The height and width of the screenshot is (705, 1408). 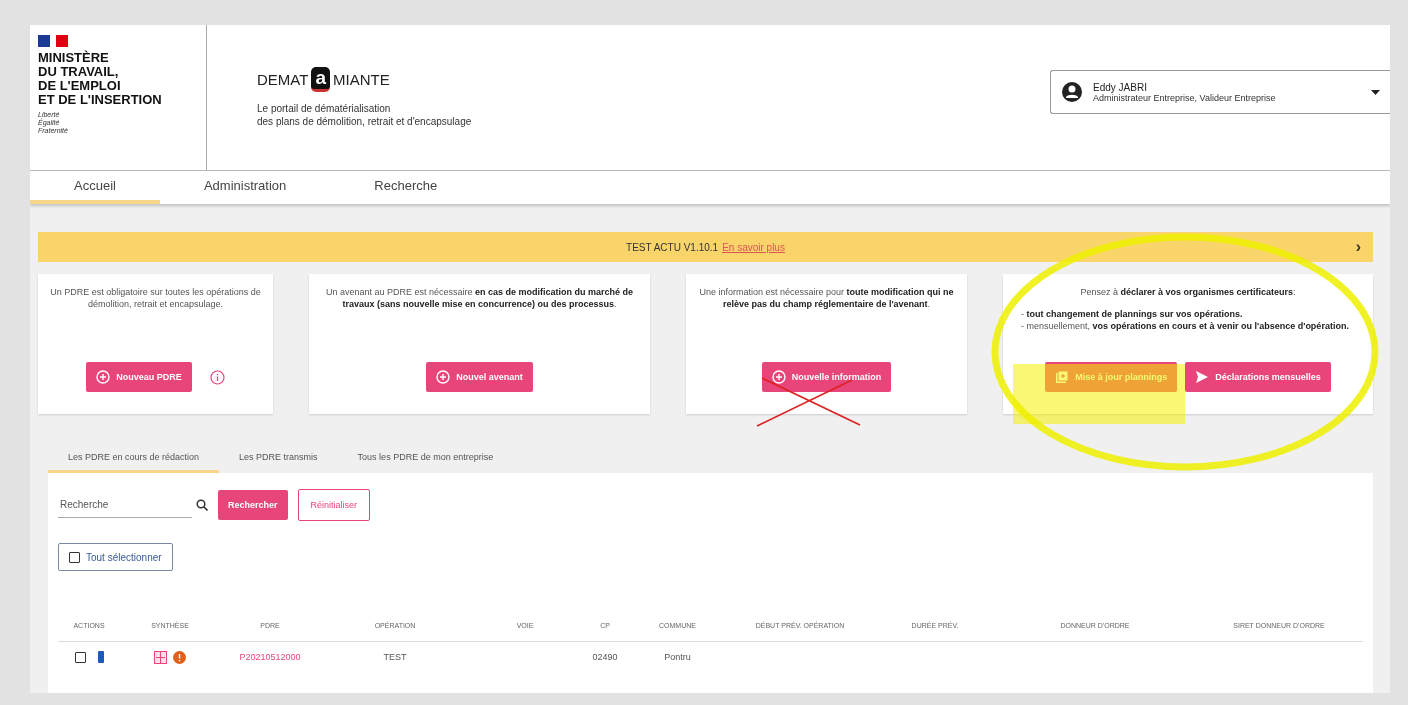 I want to click on list-tab: Les PDRE transmis, so click(x=278, y=458).